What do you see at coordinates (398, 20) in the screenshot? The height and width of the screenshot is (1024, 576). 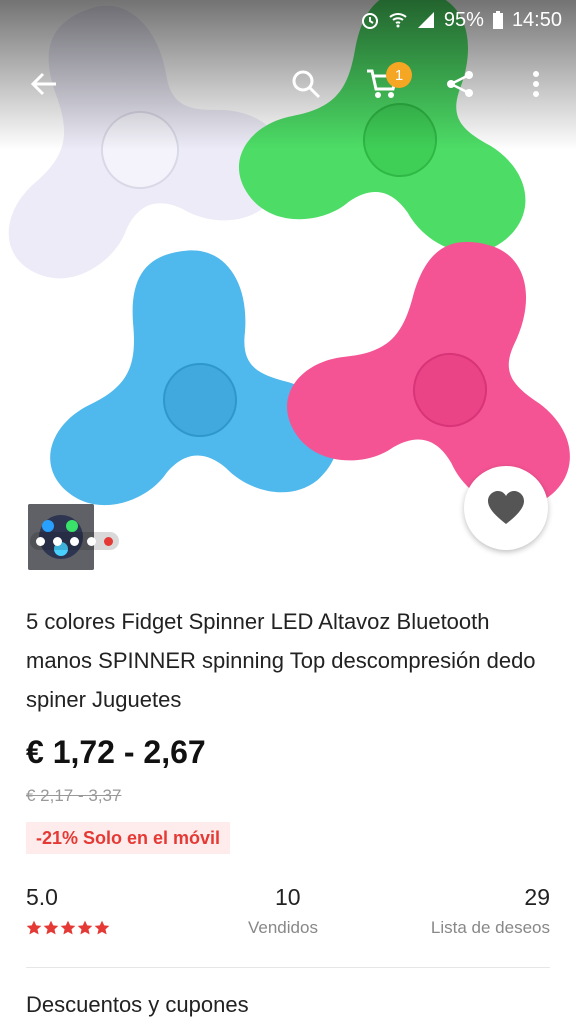 I see `wifi-icon` at bounding box center [398, 20].